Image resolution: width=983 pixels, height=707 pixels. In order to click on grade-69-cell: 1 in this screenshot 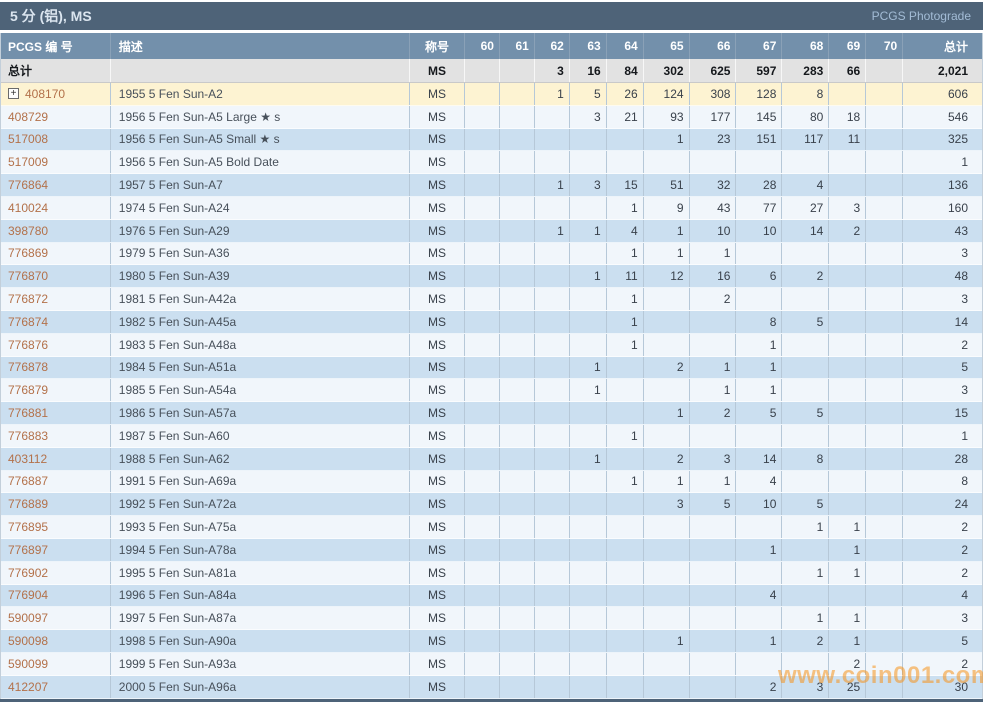, I will do `click(848, 641)`.